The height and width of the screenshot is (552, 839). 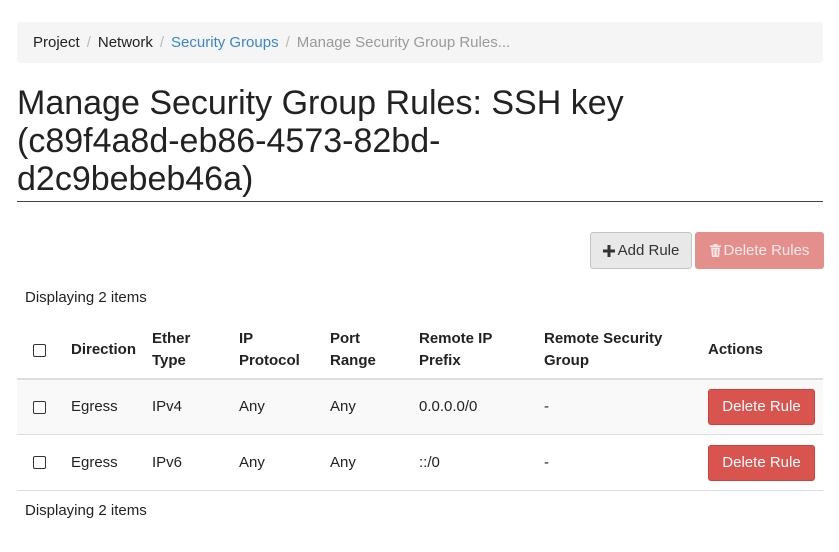 I want to click on header-ether-type: Ether Type, so click(x=171, y=350).